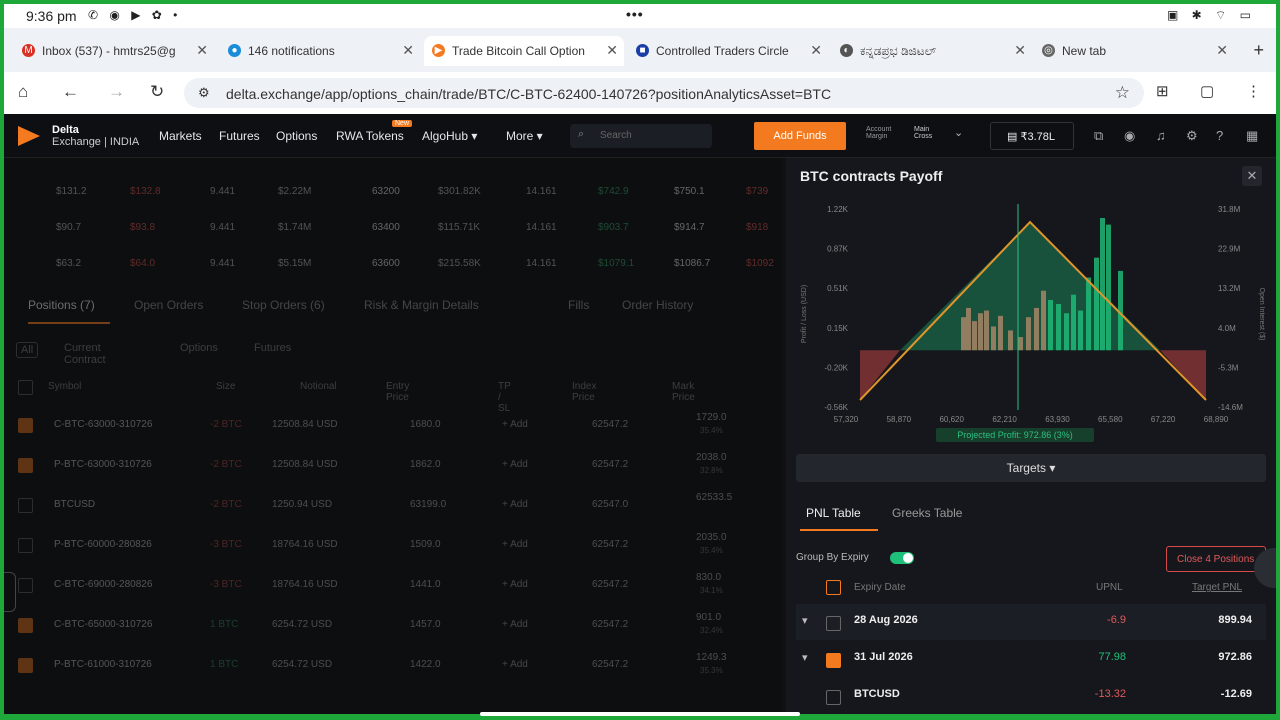 Image resolution: width=1280 pixels, height=720 pixels. Describe the element at coordinates (1112, 657) in the screenshot. I see `upnl-value: 77.98` at that location.